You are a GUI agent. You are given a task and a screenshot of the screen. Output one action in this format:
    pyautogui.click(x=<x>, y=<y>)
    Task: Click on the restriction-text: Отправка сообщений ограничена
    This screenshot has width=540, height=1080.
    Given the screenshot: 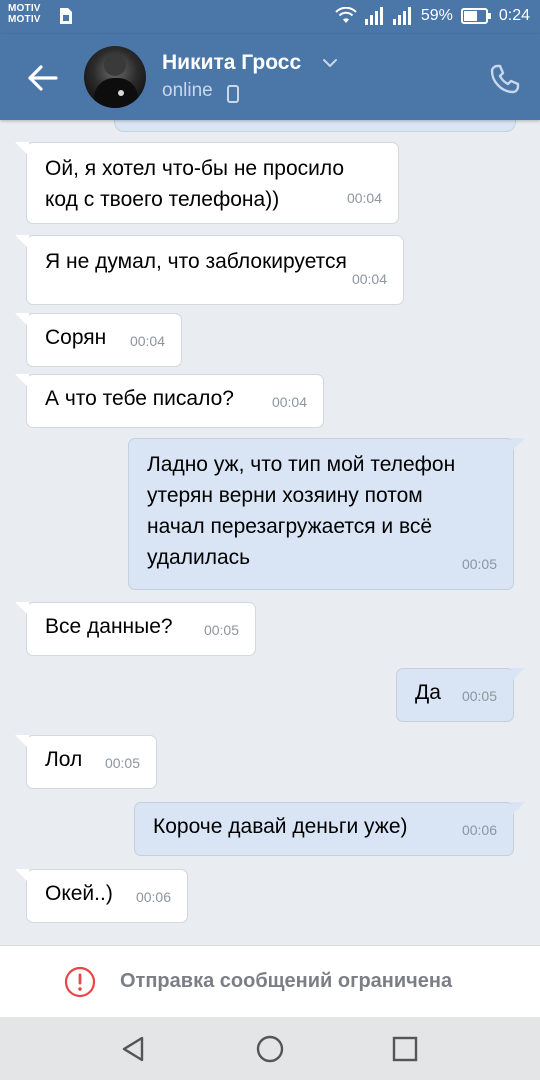 What is the action you would take?
    pyautogui.click(x=286, y=981)
    